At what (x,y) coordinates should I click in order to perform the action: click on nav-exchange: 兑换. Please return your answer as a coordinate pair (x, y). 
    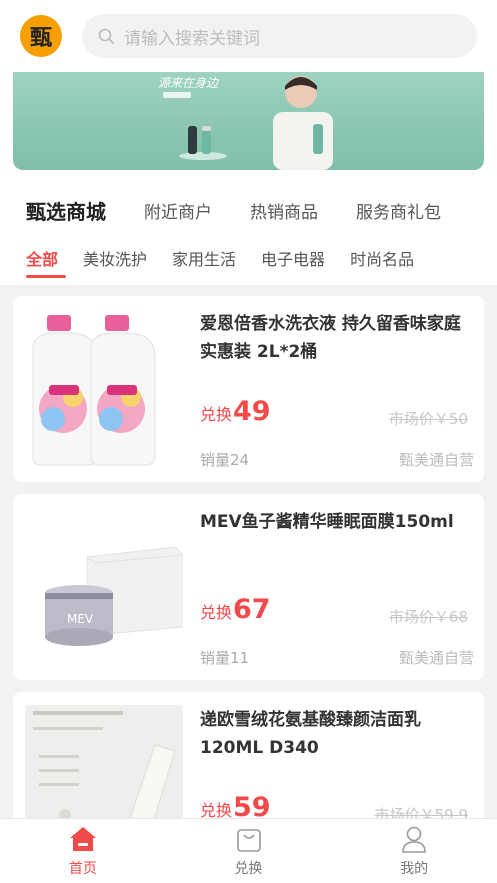
    Looking at the image, I should click on (249, 851).